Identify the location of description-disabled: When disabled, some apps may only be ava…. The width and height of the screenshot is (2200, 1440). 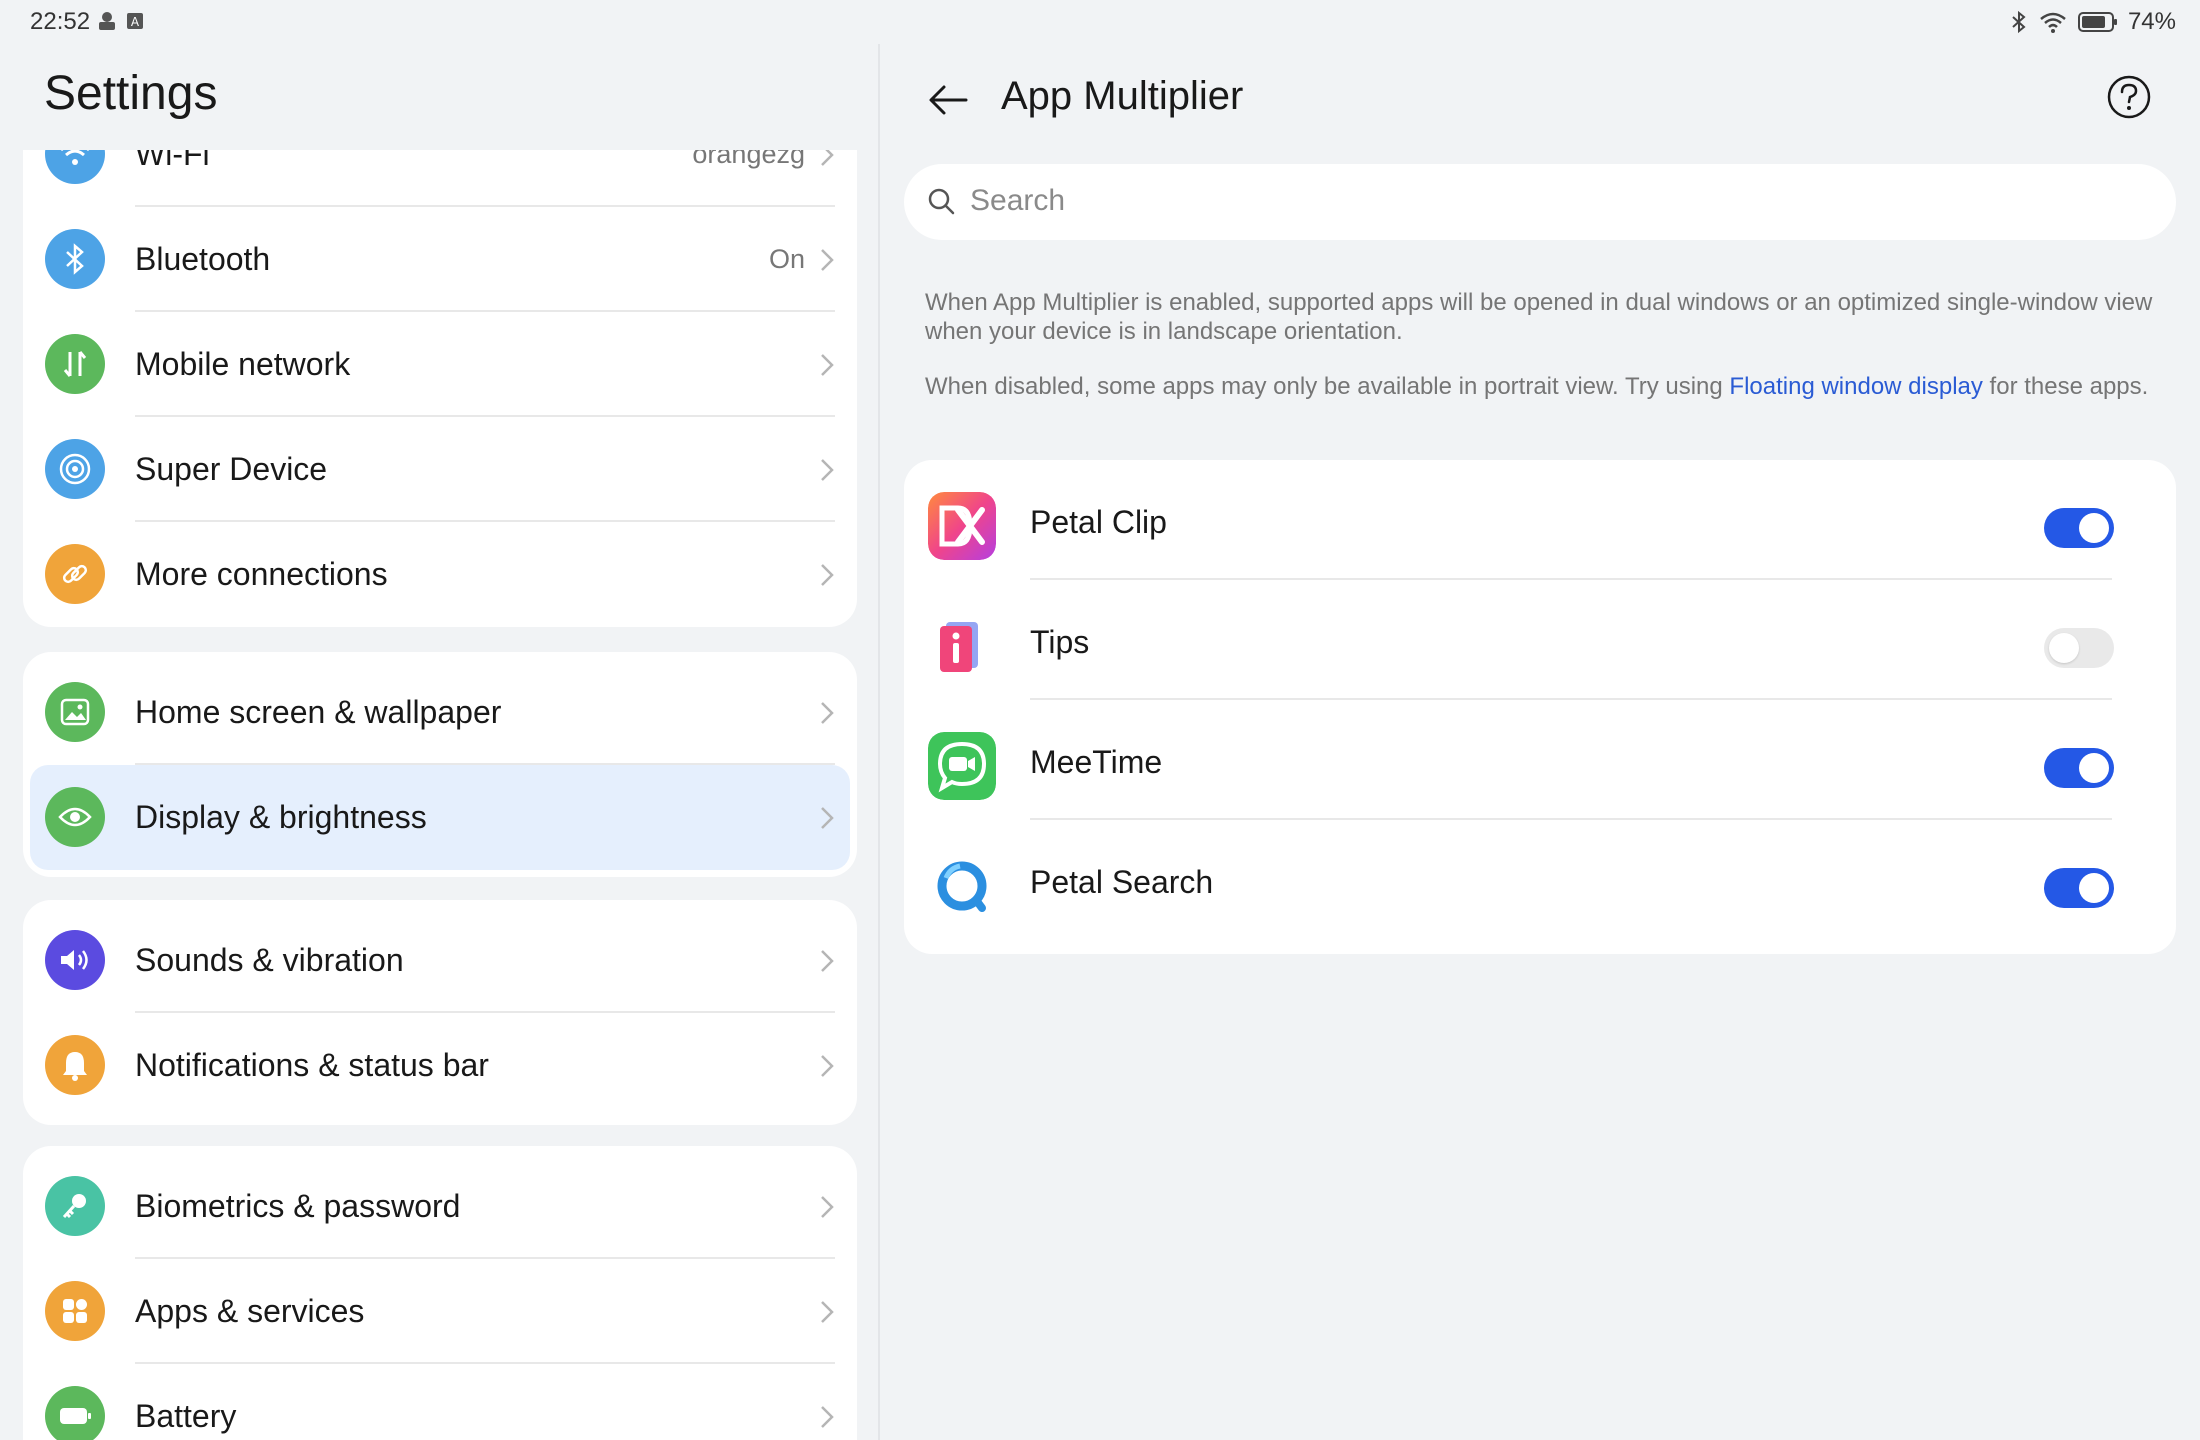
(1545, 386).